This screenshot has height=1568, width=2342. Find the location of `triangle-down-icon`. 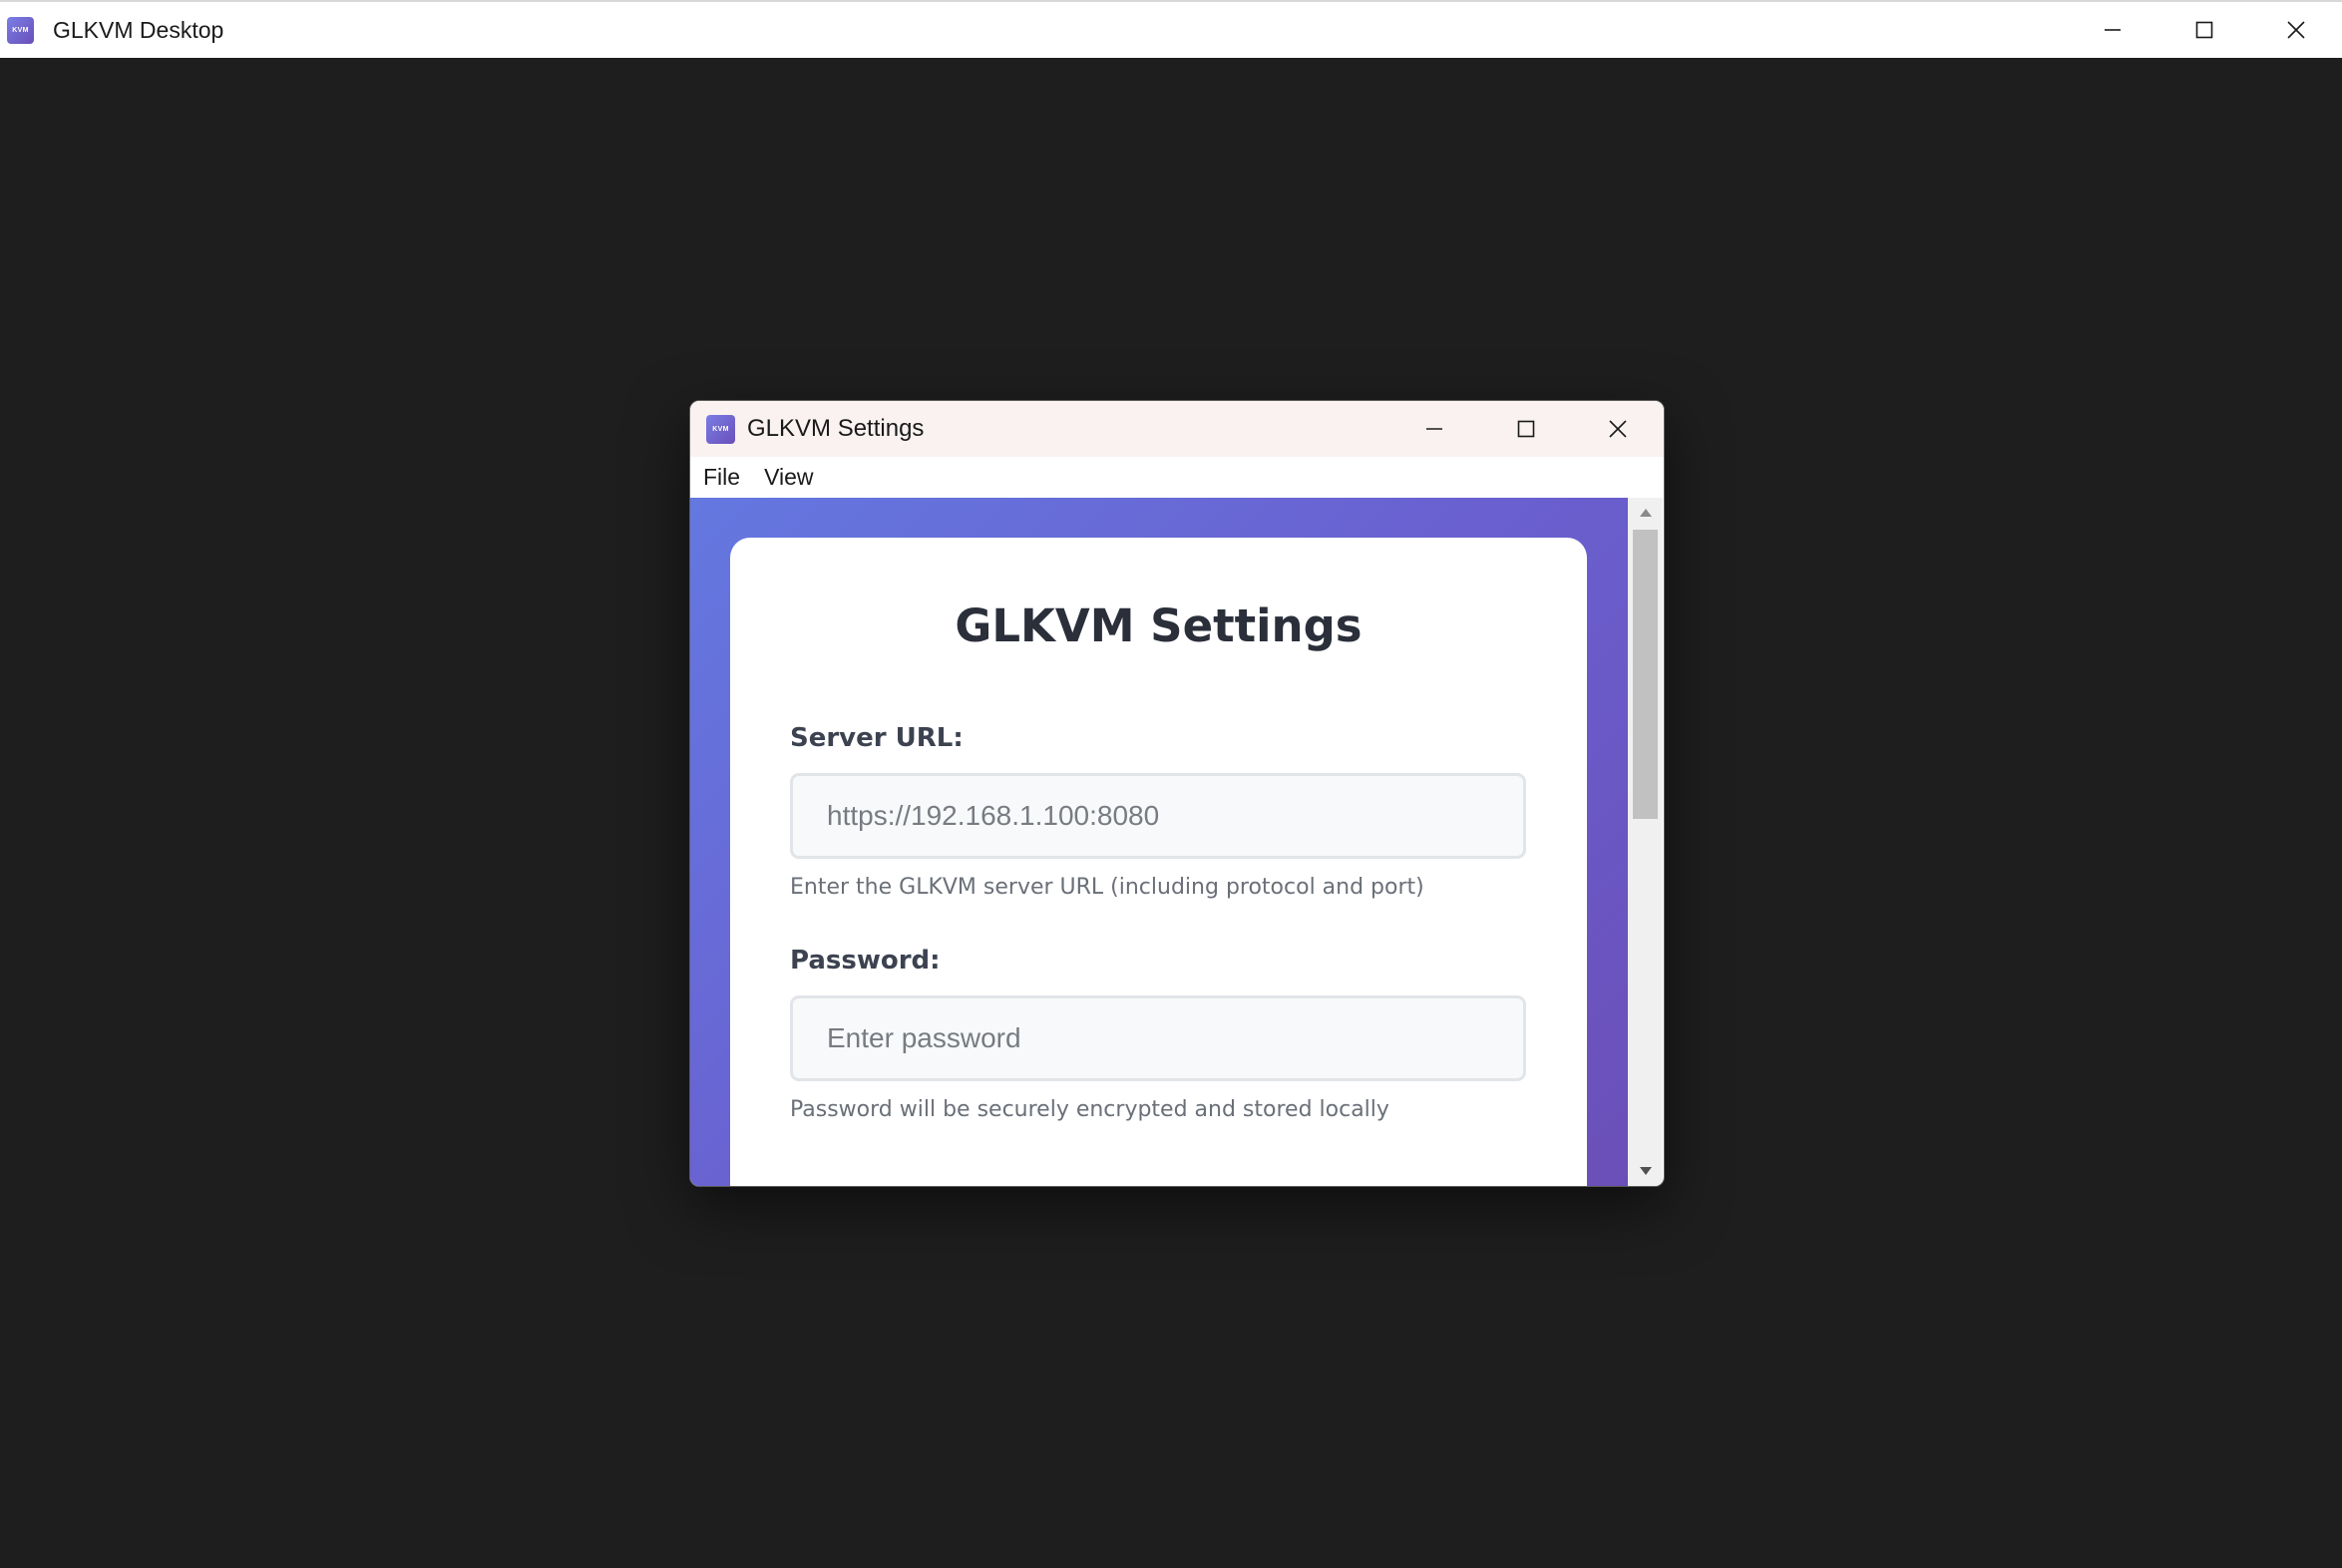

triangle-down-icon is located at coordinates (1646, 1171).